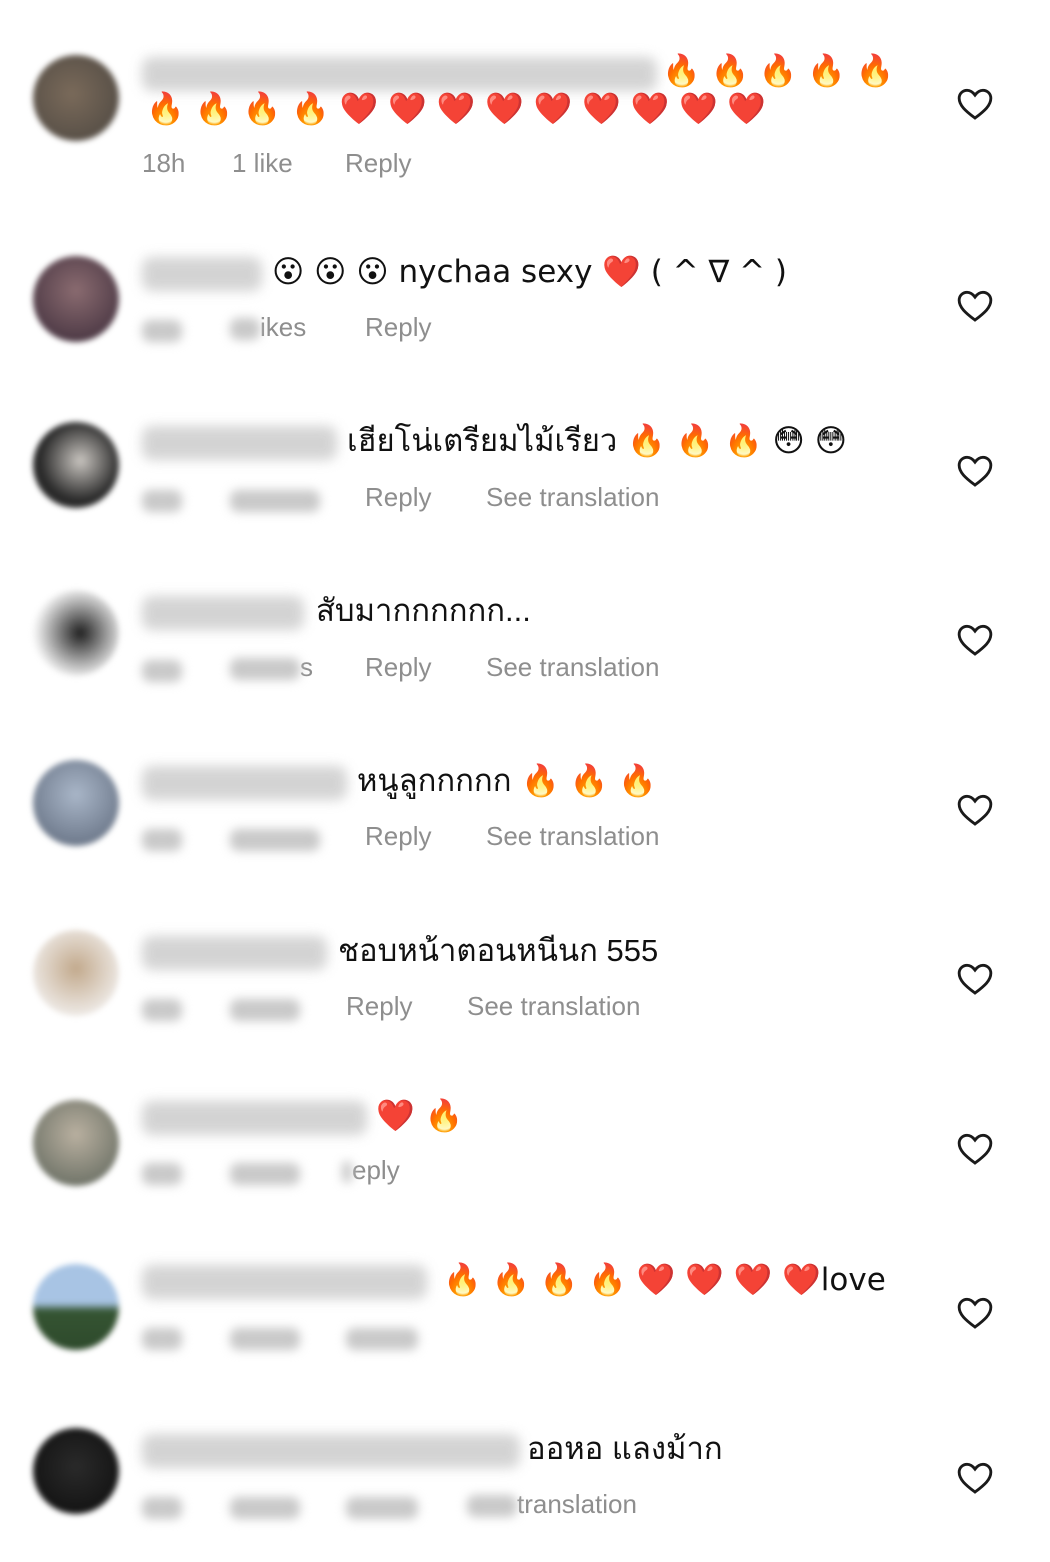  I want to click on reply-button: eply, so click(371, 1170).